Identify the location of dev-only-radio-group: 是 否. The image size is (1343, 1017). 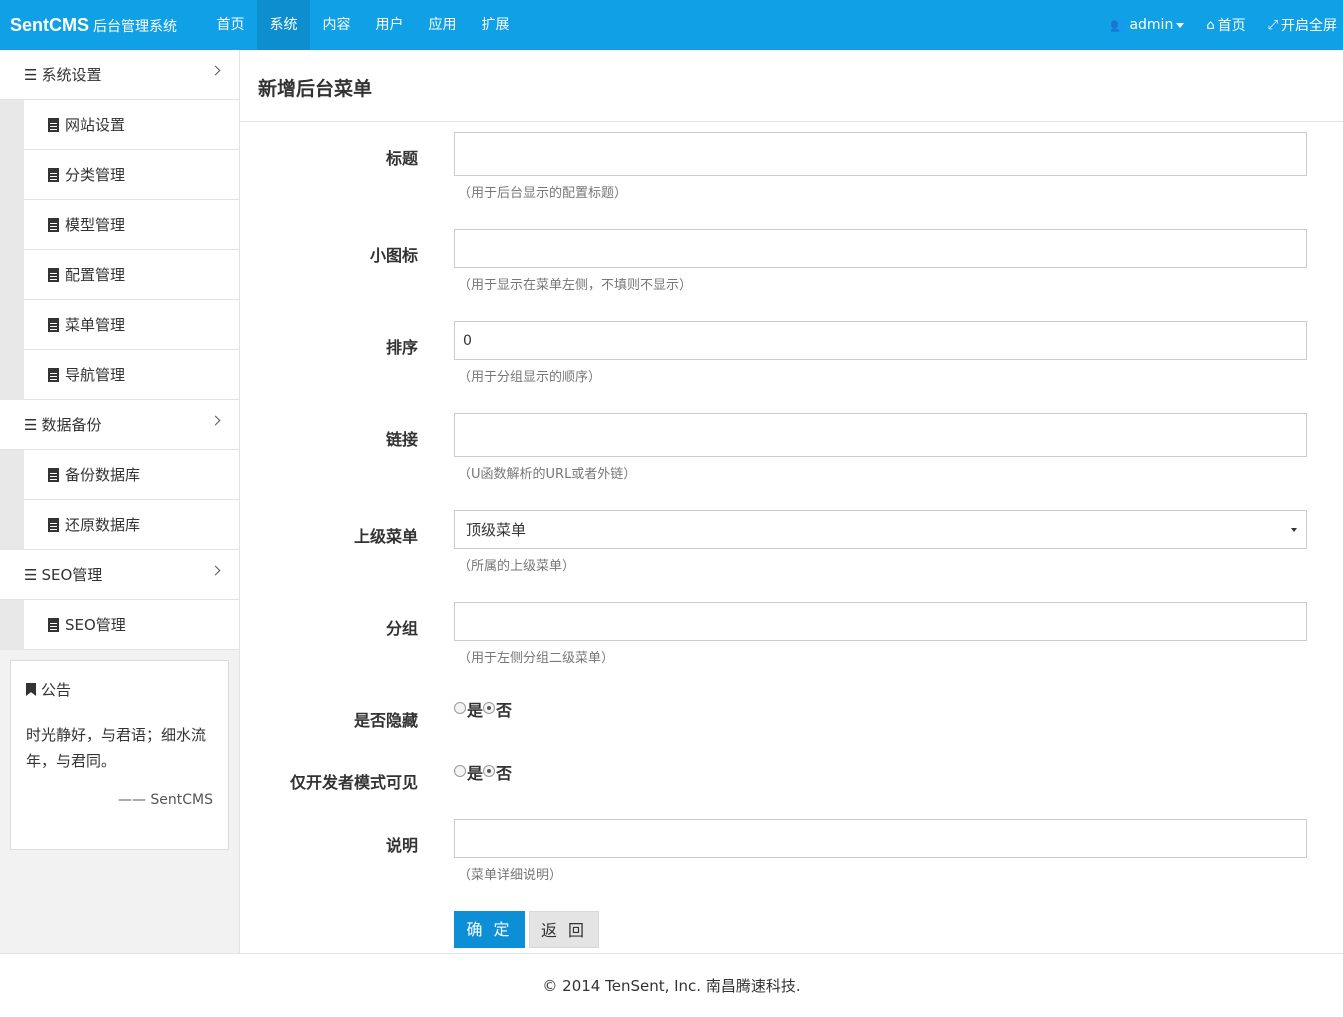
(483, 772).